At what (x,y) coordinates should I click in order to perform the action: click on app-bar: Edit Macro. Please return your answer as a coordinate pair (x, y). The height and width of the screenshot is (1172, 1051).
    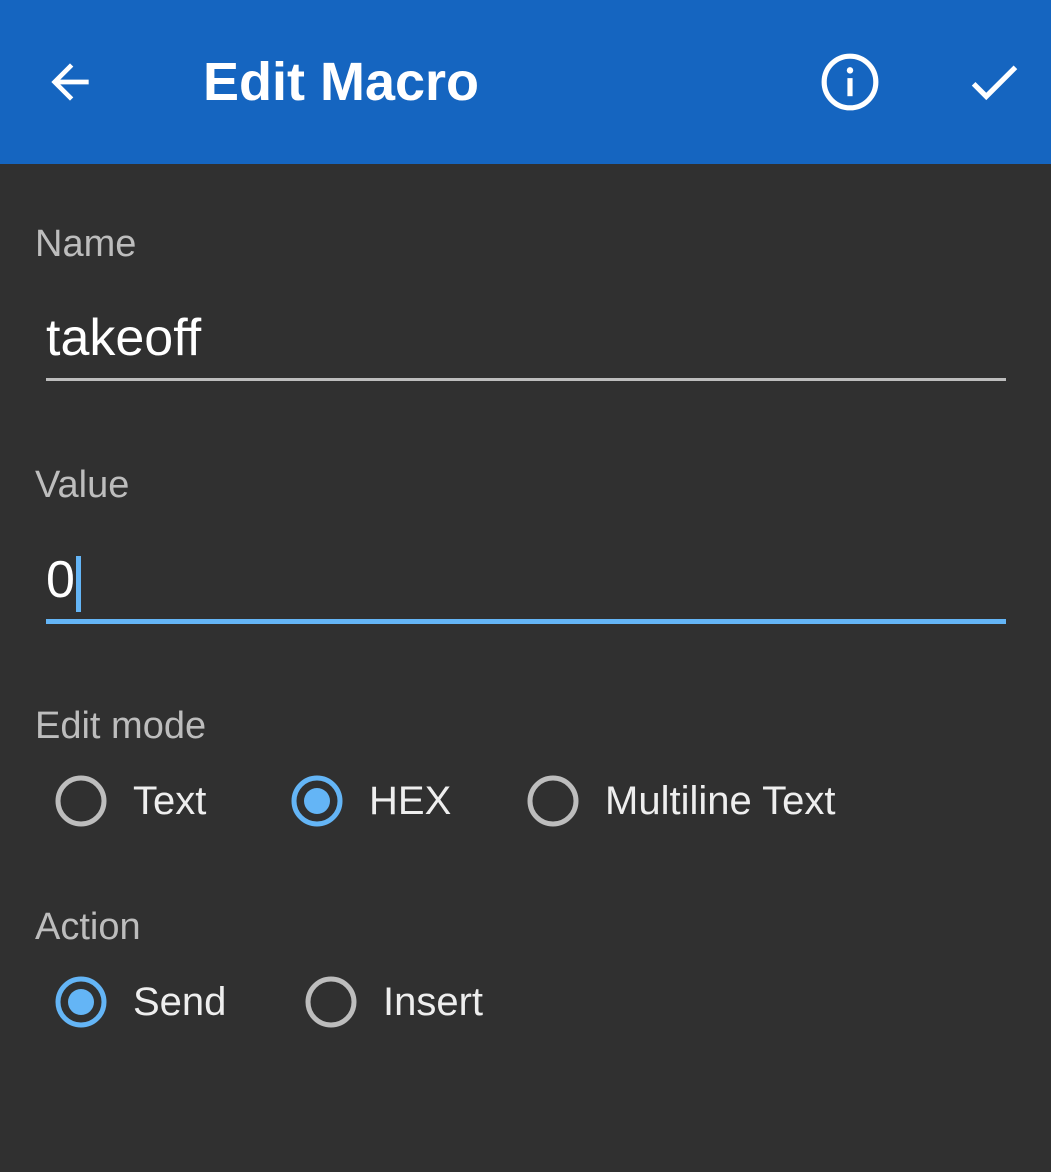
    Looking at the image, I should click on (525, 82).